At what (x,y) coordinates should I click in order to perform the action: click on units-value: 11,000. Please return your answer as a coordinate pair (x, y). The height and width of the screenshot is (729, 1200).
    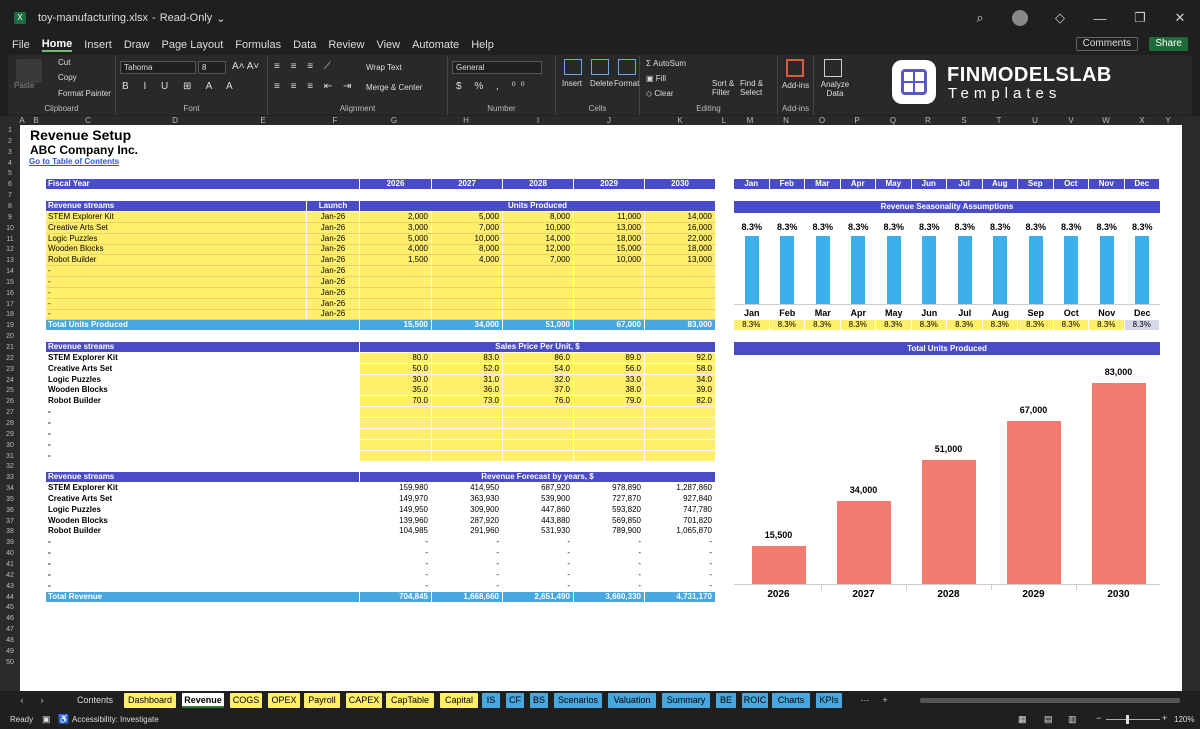
    Looking at the image, I should click on (609, 216).